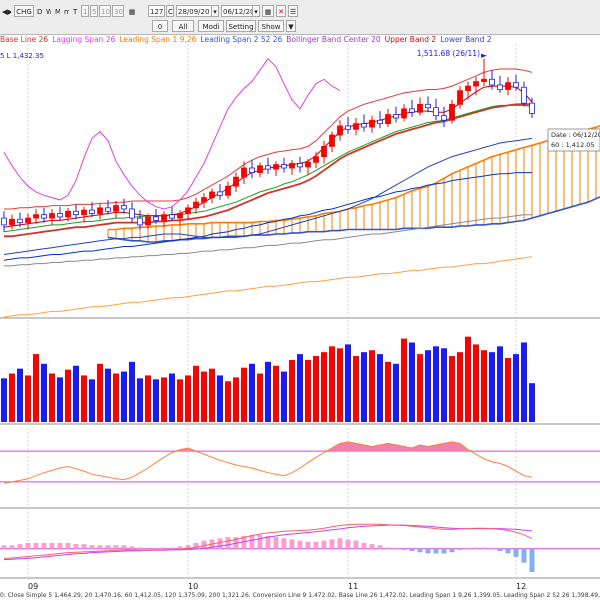 The height and width of the screenshot is (600, 600). What do you see at coordinates (211, 26) in the screenshot?
I see `modify-button: Modi` at bounding box center [211, 26].